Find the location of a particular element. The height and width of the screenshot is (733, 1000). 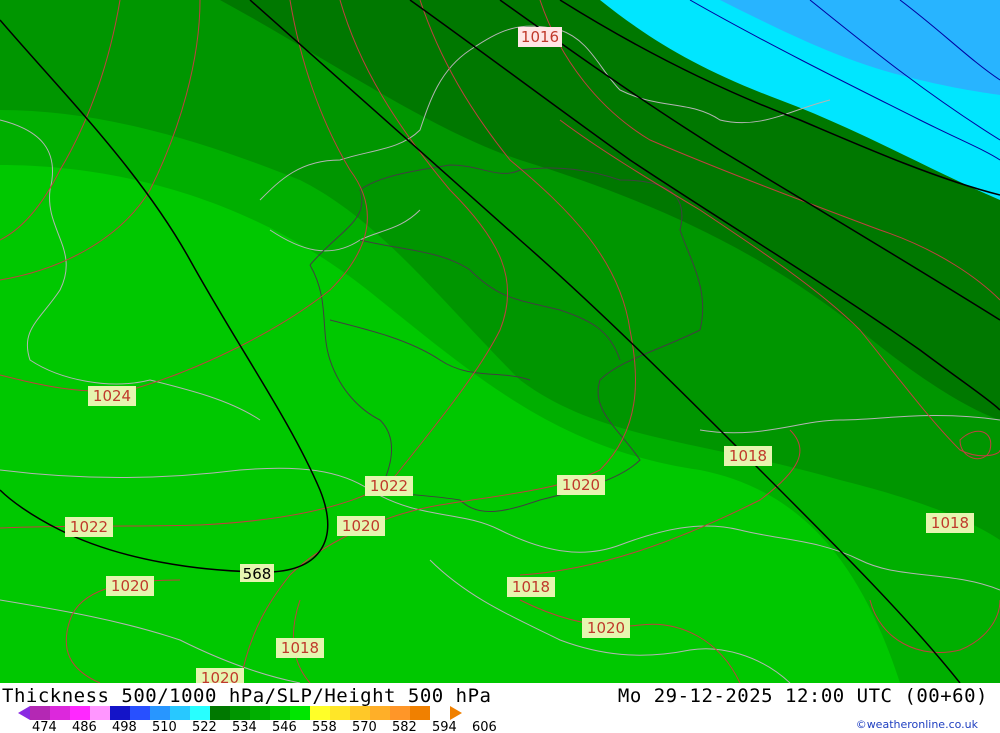

scale-tick-label: 558 is located at coordinates (324, 726).